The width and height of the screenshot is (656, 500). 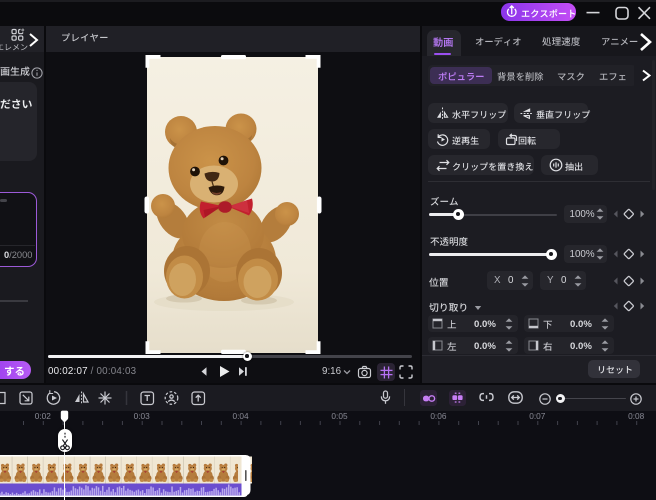 I want to click on svg-text: 0:06, so click(x=438, y=416).